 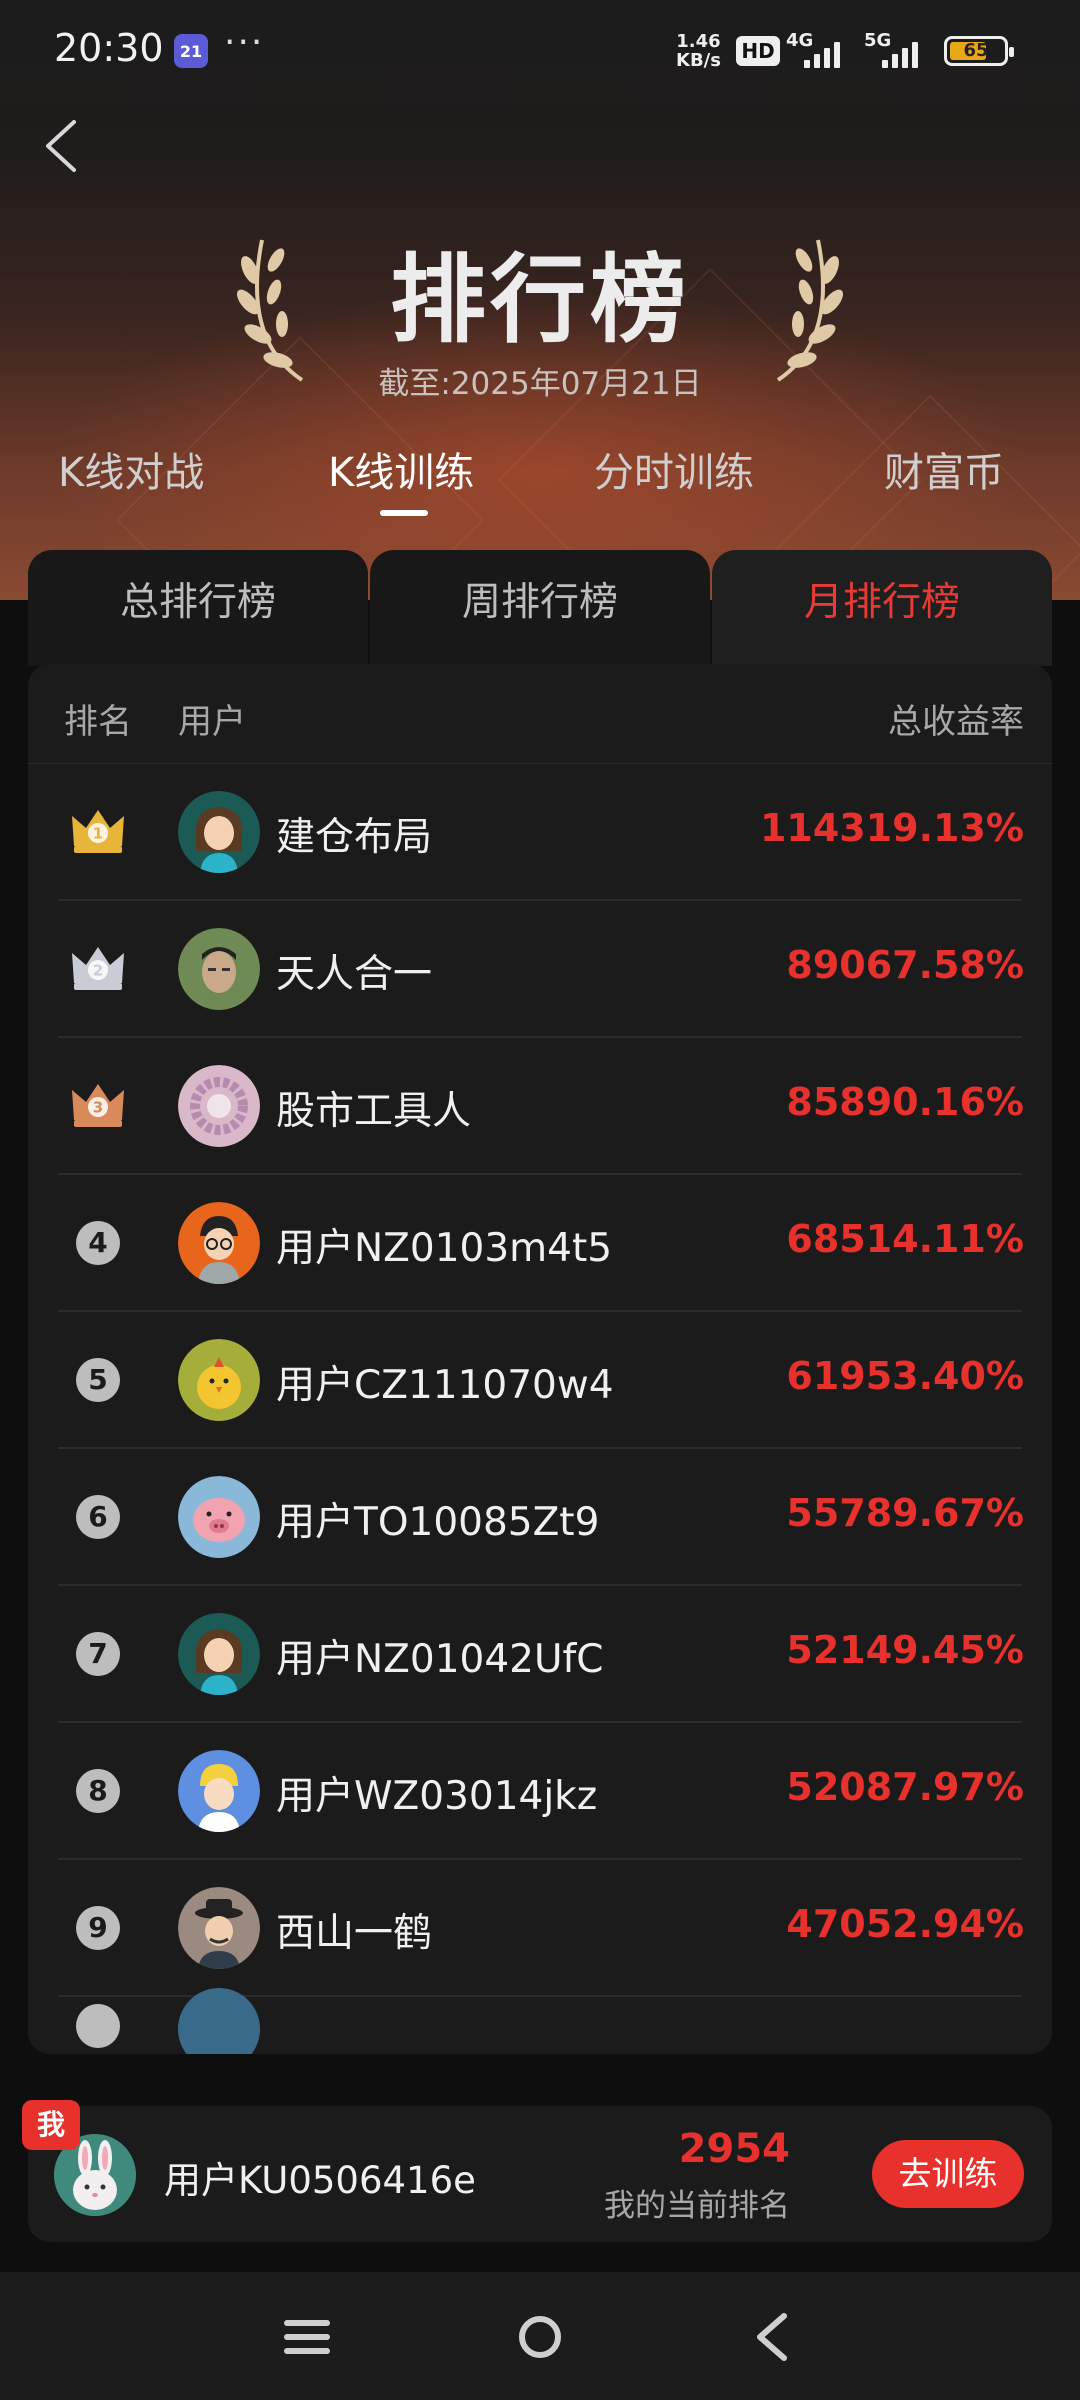 What do you see at coordinates (540, 1928) in the screenshot?
I see `table-row: 9 西山一鹤 47052.94%` at bounding box center [540, 1928].